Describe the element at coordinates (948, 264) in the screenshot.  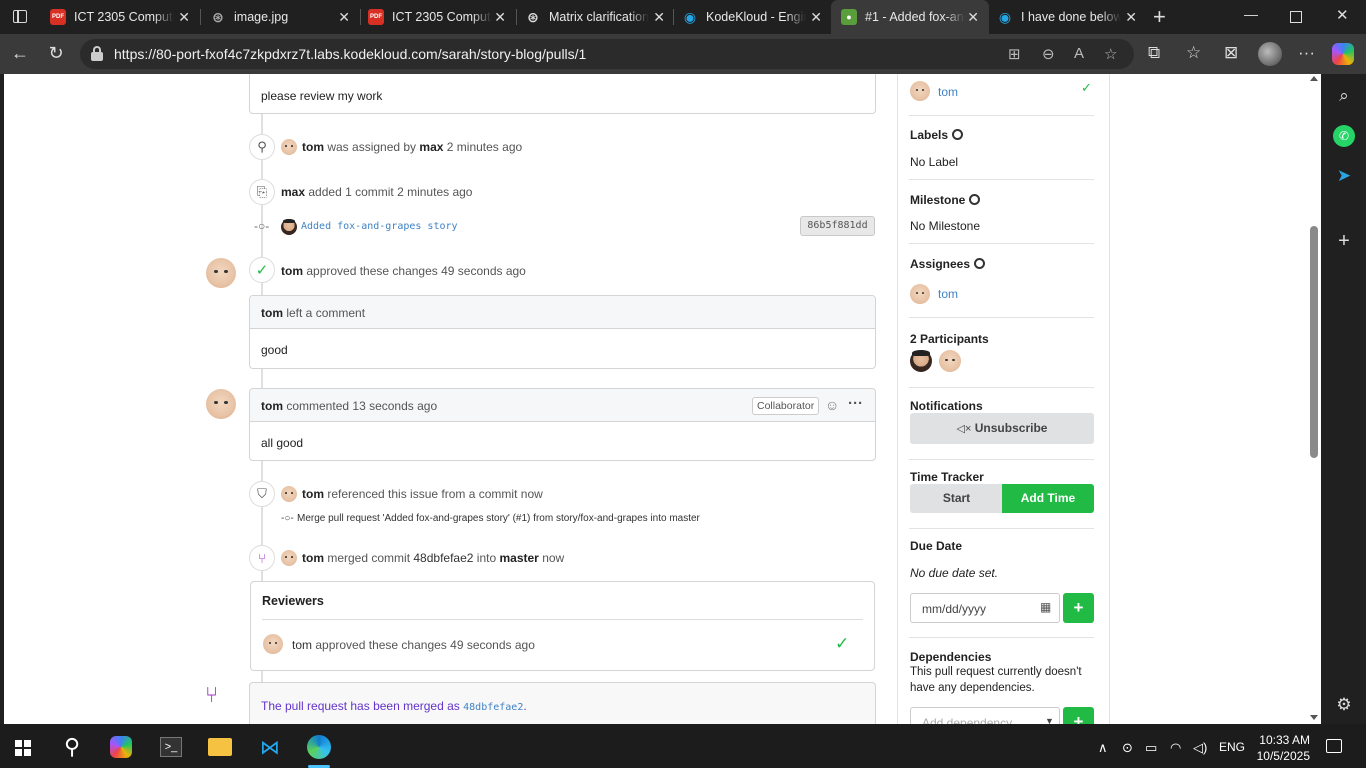
I see `assignees-title: Assignees` at that location.